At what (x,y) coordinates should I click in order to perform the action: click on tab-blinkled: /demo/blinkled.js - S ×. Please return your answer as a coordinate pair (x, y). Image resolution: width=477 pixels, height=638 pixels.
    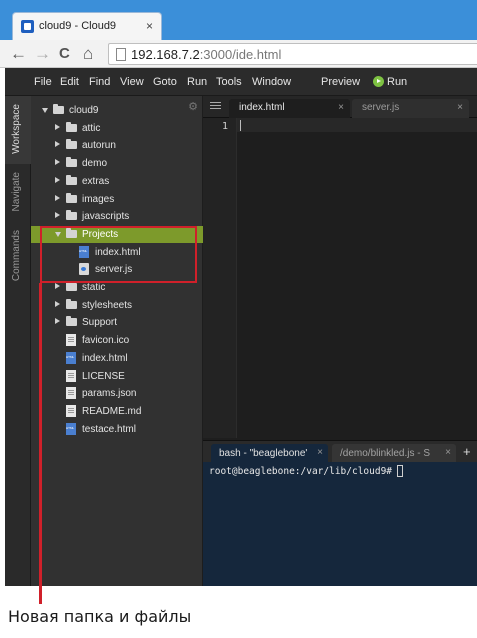
    Looking at the image, I should click on (394, 453).